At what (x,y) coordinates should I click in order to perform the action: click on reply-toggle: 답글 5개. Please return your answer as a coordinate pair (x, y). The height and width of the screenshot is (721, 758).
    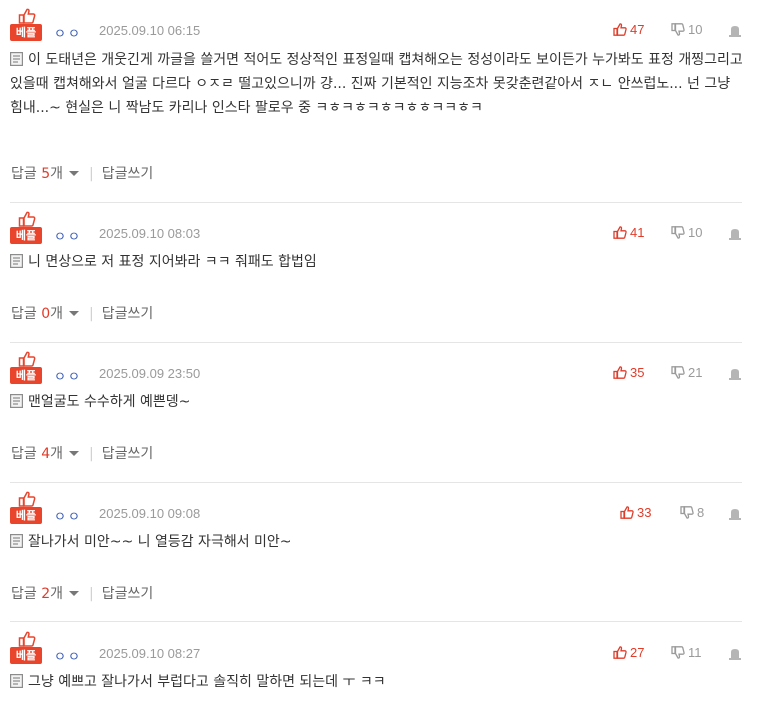
    Looking at the image, I should click on (45, 174).